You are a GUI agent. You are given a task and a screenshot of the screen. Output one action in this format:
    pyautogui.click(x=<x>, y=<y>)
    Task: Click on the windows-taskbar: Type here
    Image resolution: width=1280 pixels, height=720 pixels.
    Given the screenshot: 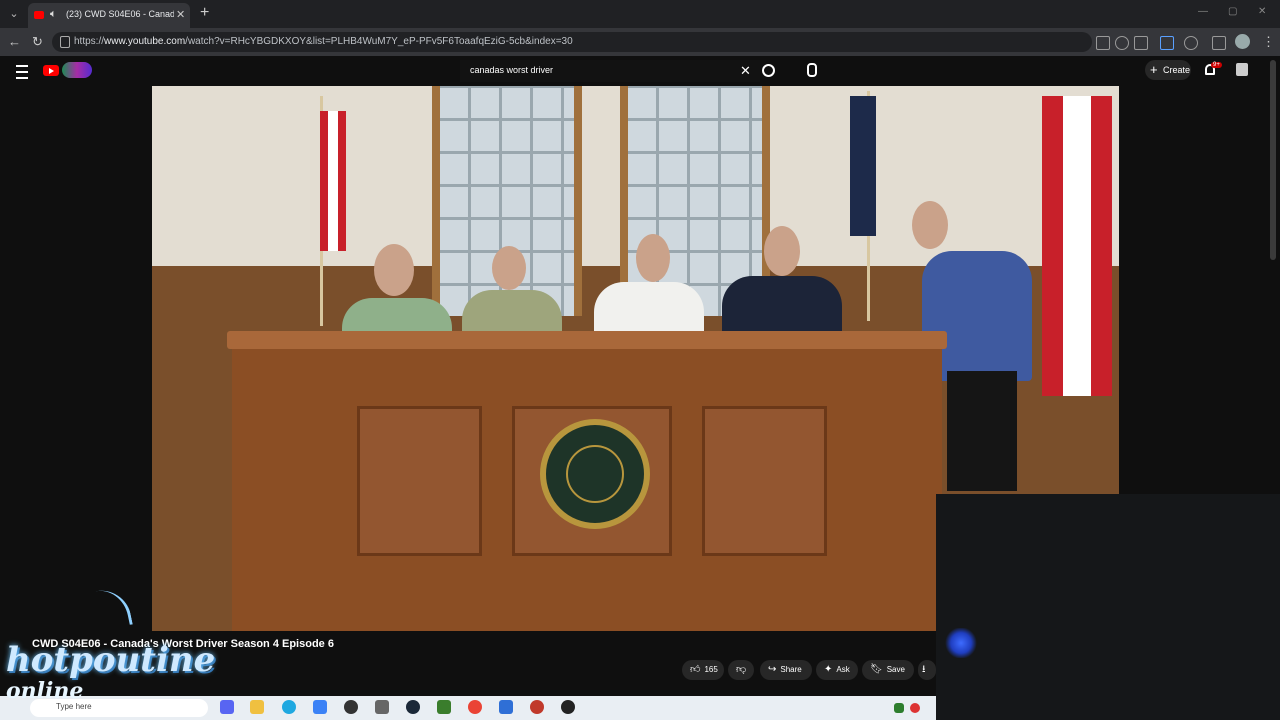 What is the action you would take?
    pyautogui.click(x=468, y=708)
    